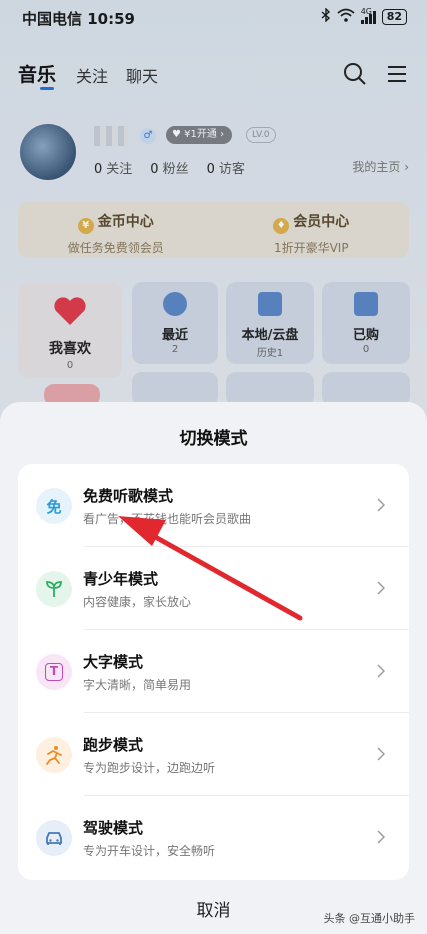  What do you see at coordinates (369, 918) in the screenshot?
I see `watermark: 头条 @互通小助手` at bounding box center [369, 918].